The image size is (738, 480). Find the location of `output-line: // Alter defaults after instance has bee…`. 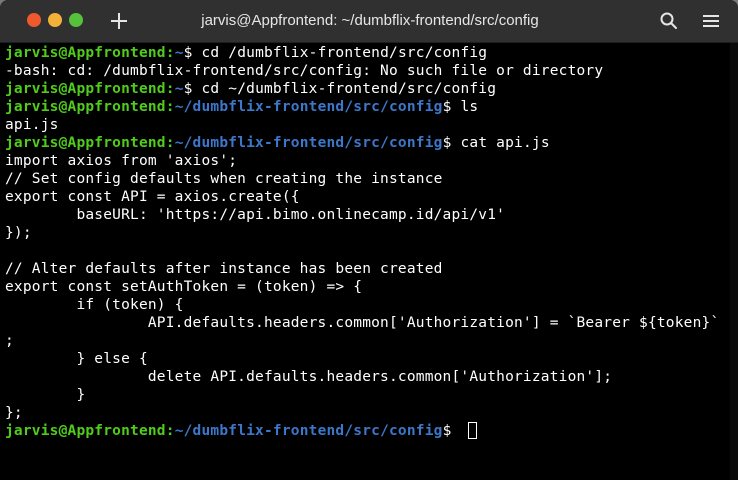

output-line: // Alter defaults after instance has bee… is located at coordinates (224, 269).